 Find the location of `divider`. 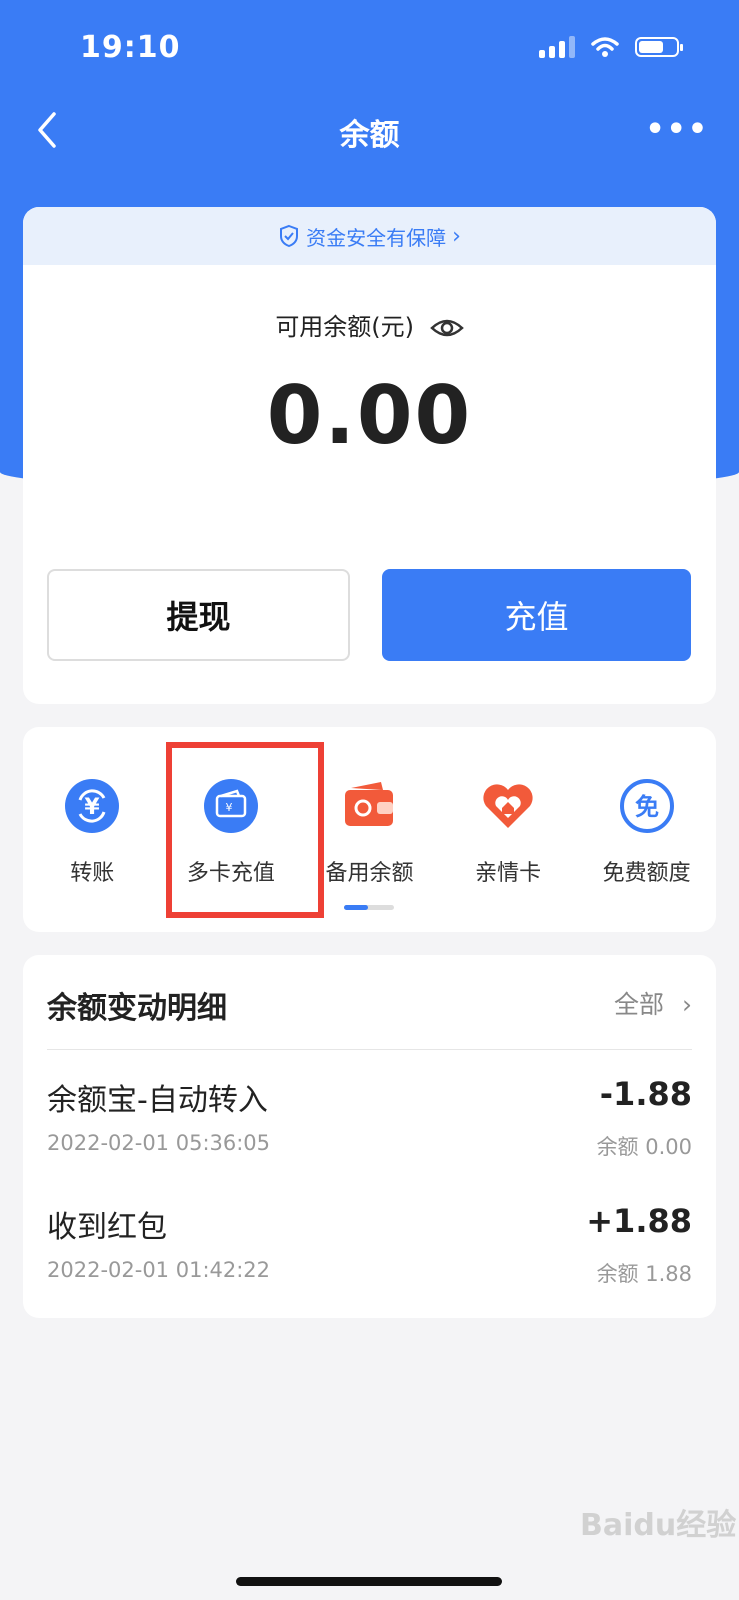

divider is located at coordinates (369, 1049).